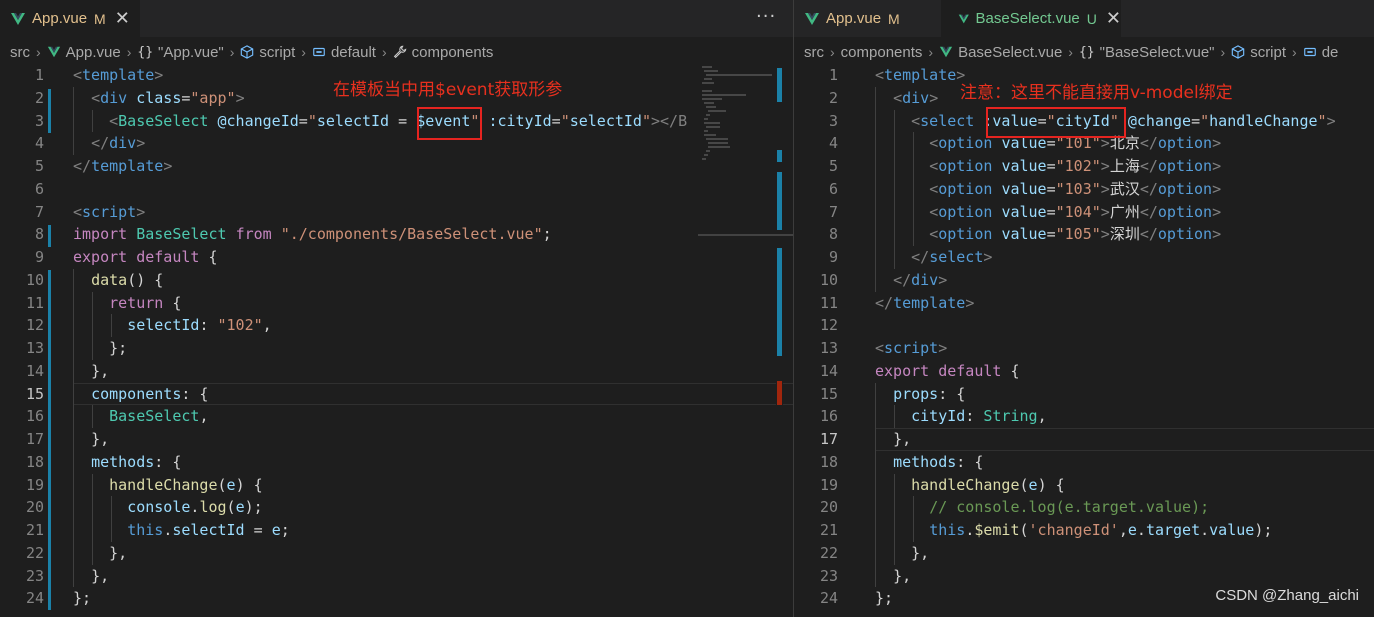 The width and height of the screenshot is (1374, 617). What do you see at coordinates (396, 280) in the screenshot?
I see `code-line: 10 data() {` at bounding box center [396, 280].